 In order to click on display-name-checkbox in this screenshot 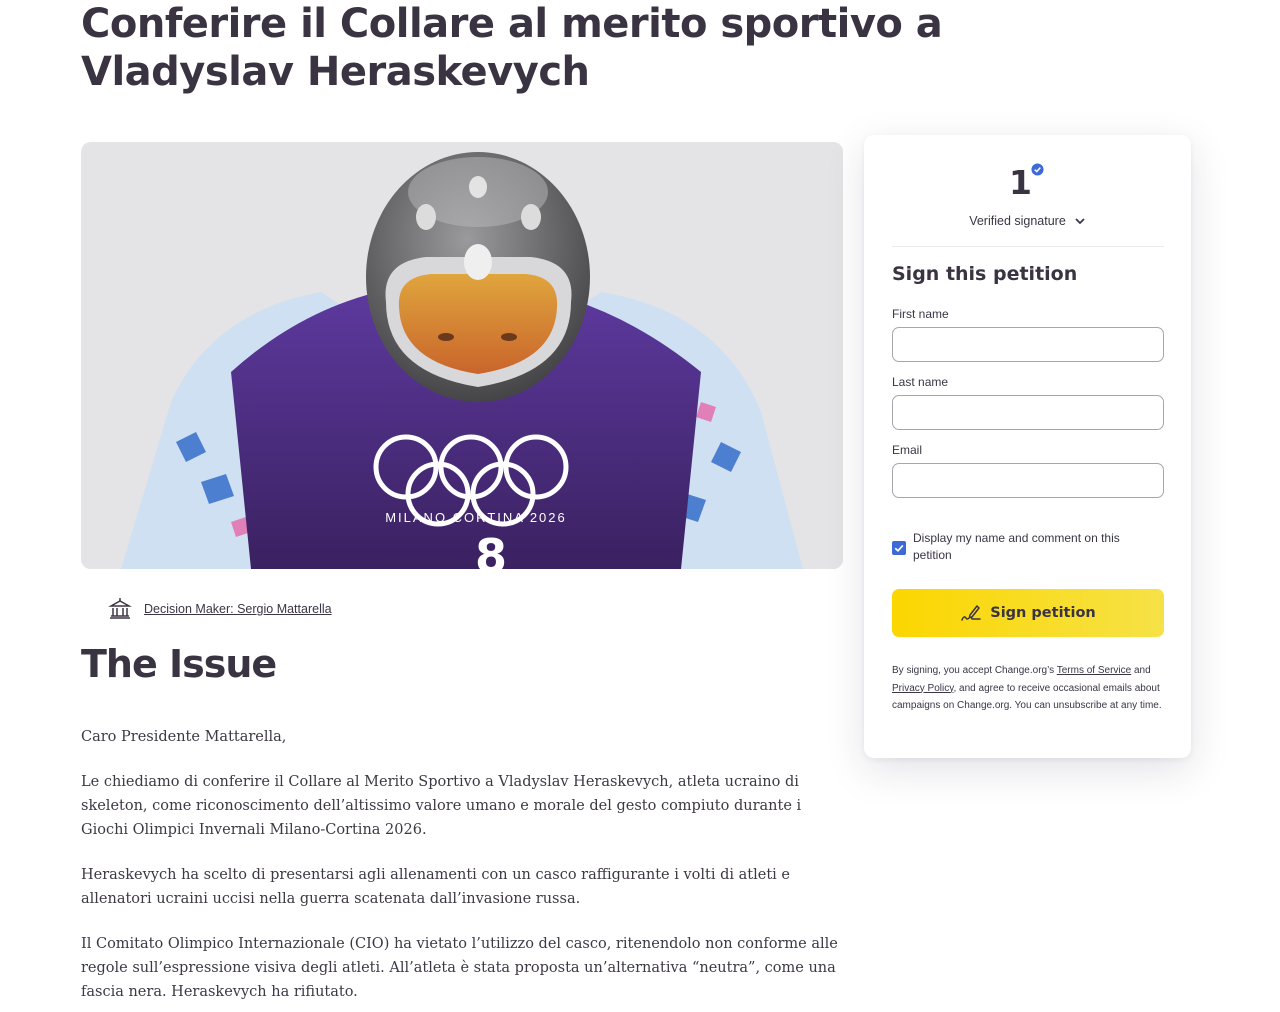, I will do `click(899, 548)`.